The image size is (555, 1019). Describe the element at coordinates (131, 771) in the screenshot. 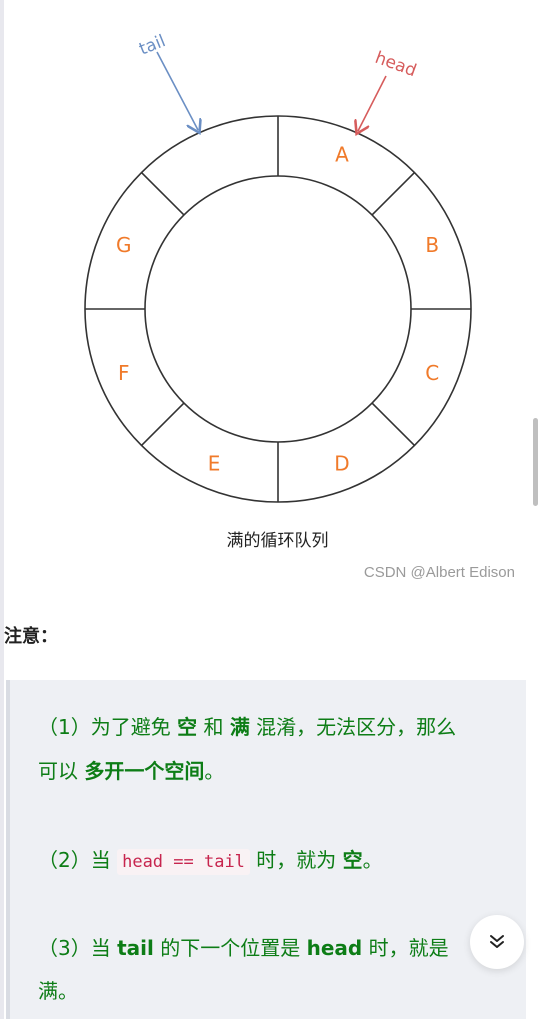

I see `note-line-2: 可以 多开一个空间。` at that location.